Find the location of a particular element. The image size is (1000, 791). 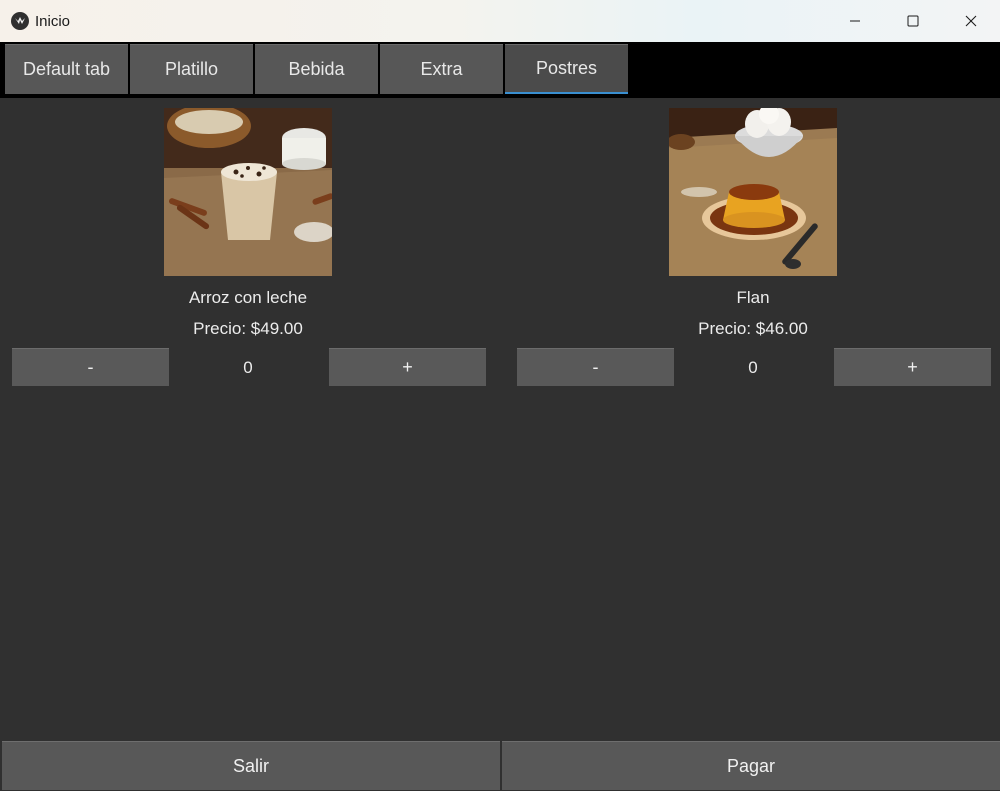

kivy-logo-icon is located at coordinates (20, 21).